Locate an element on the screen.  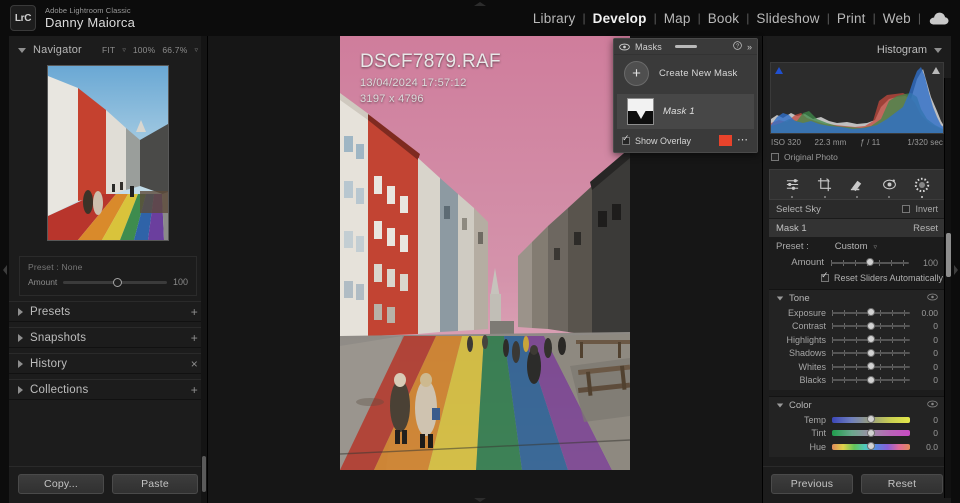
shadow-clipping-indicator is located at coordinates (778, 70).